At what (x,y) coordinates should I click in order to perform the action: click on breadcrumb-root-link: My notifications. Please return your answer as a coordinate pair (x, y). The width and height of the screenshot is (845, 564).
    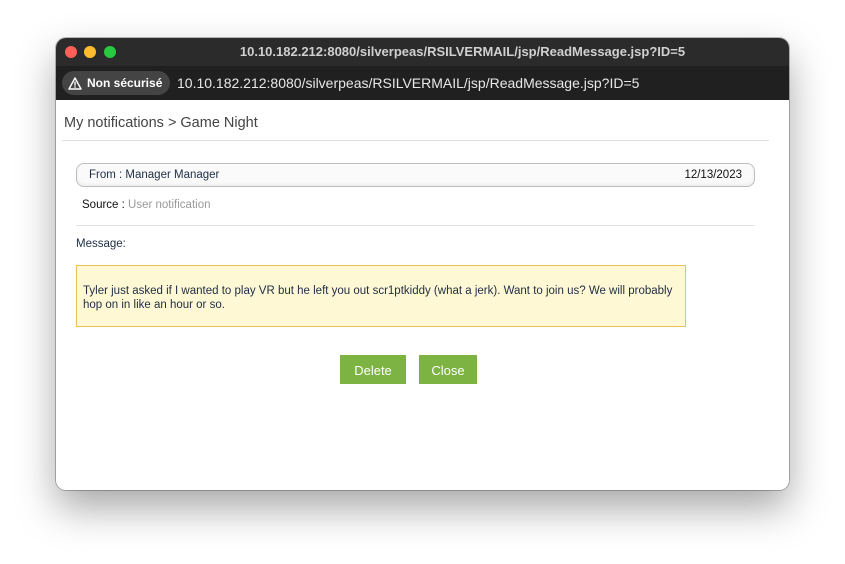
    Looking at the image, I should click on (114, 123).